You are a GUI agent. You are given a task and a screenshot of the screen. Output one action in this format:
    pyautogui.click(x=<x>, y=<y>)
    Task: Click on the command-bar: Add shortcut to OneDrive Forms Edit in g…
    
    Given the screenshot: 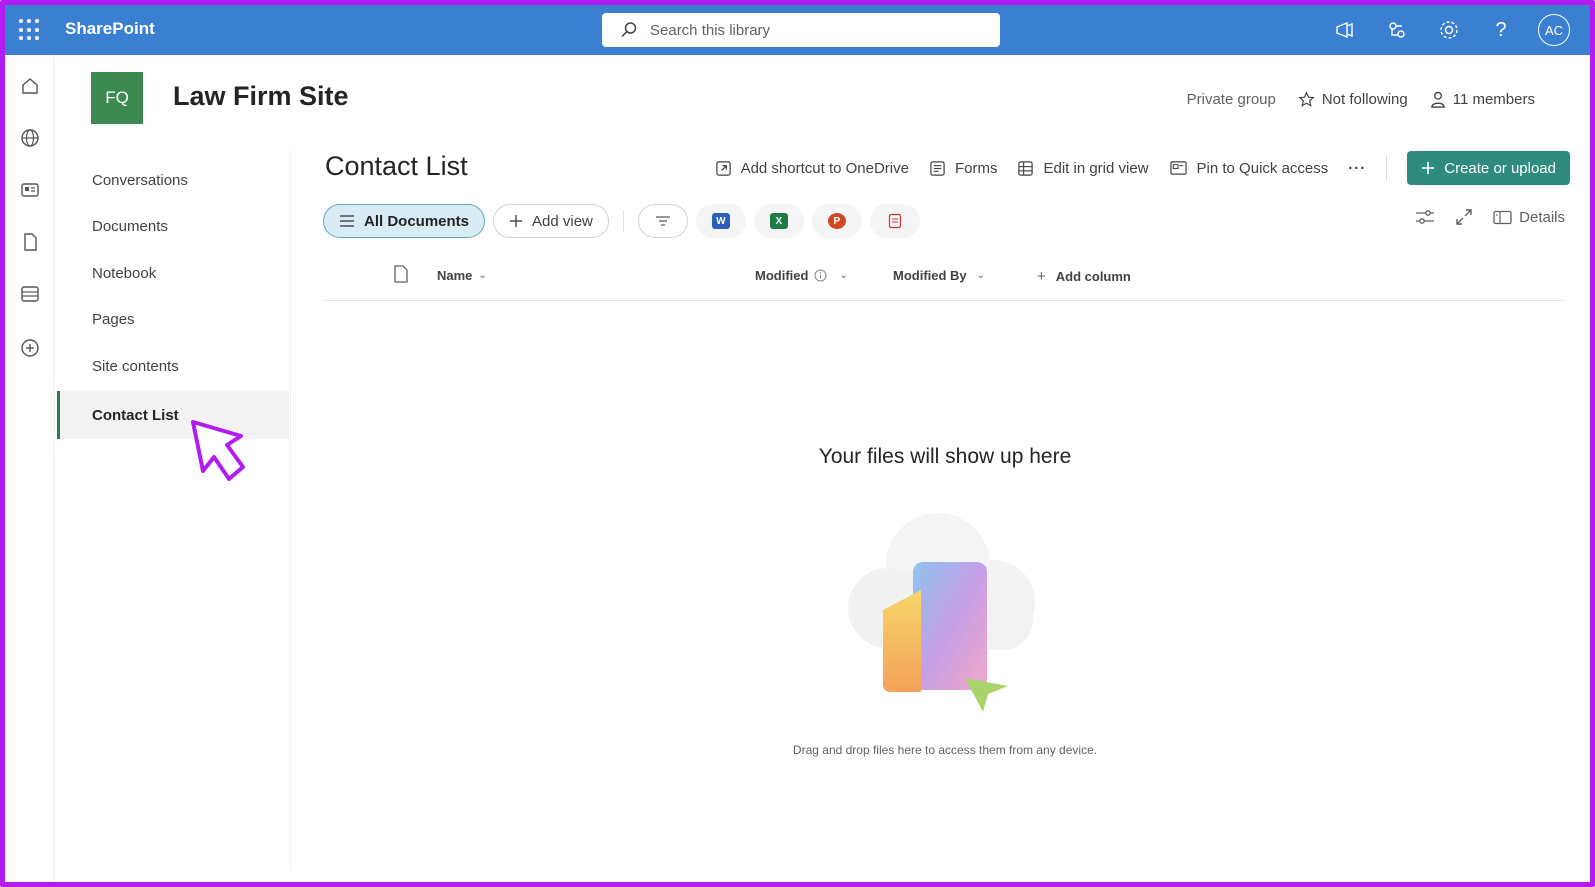 What is the action you would take?
    pyautogui.click(x=1142, y=168)
    